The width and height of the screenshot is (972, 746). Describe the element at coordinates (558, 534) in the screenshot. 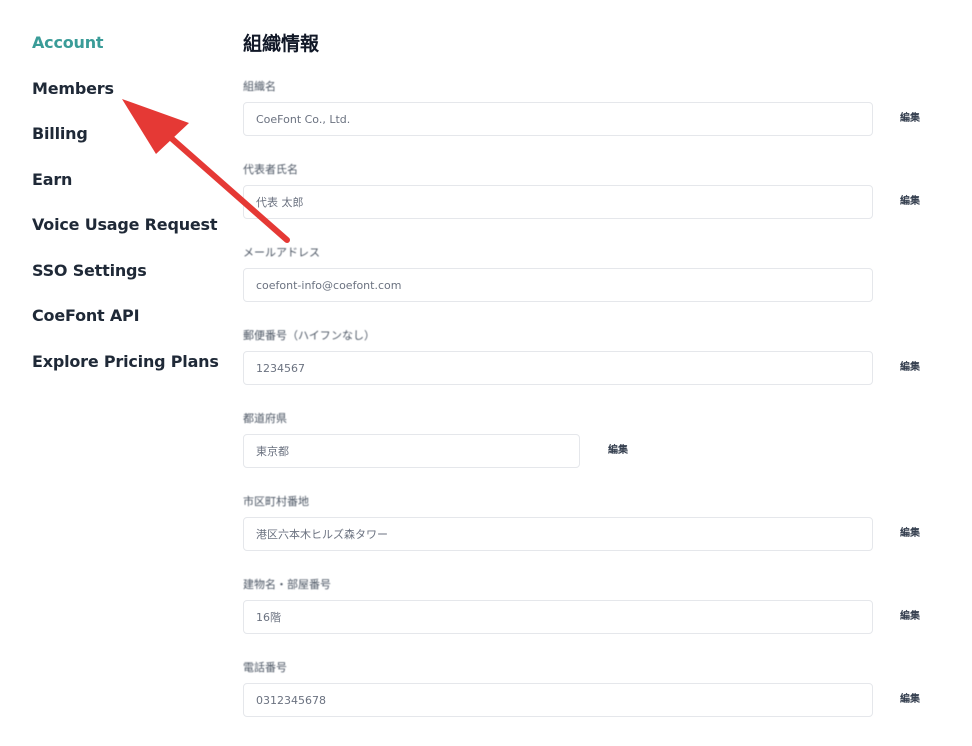

I see `city-address-input` at that location.